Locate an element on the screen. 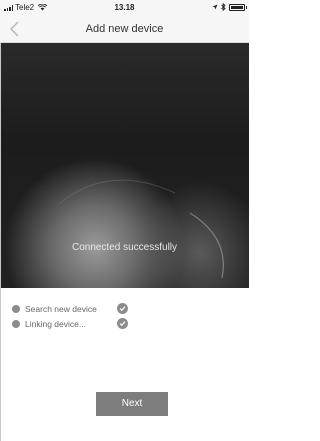  bluetooth-icon is located at coordinates (223, 7).